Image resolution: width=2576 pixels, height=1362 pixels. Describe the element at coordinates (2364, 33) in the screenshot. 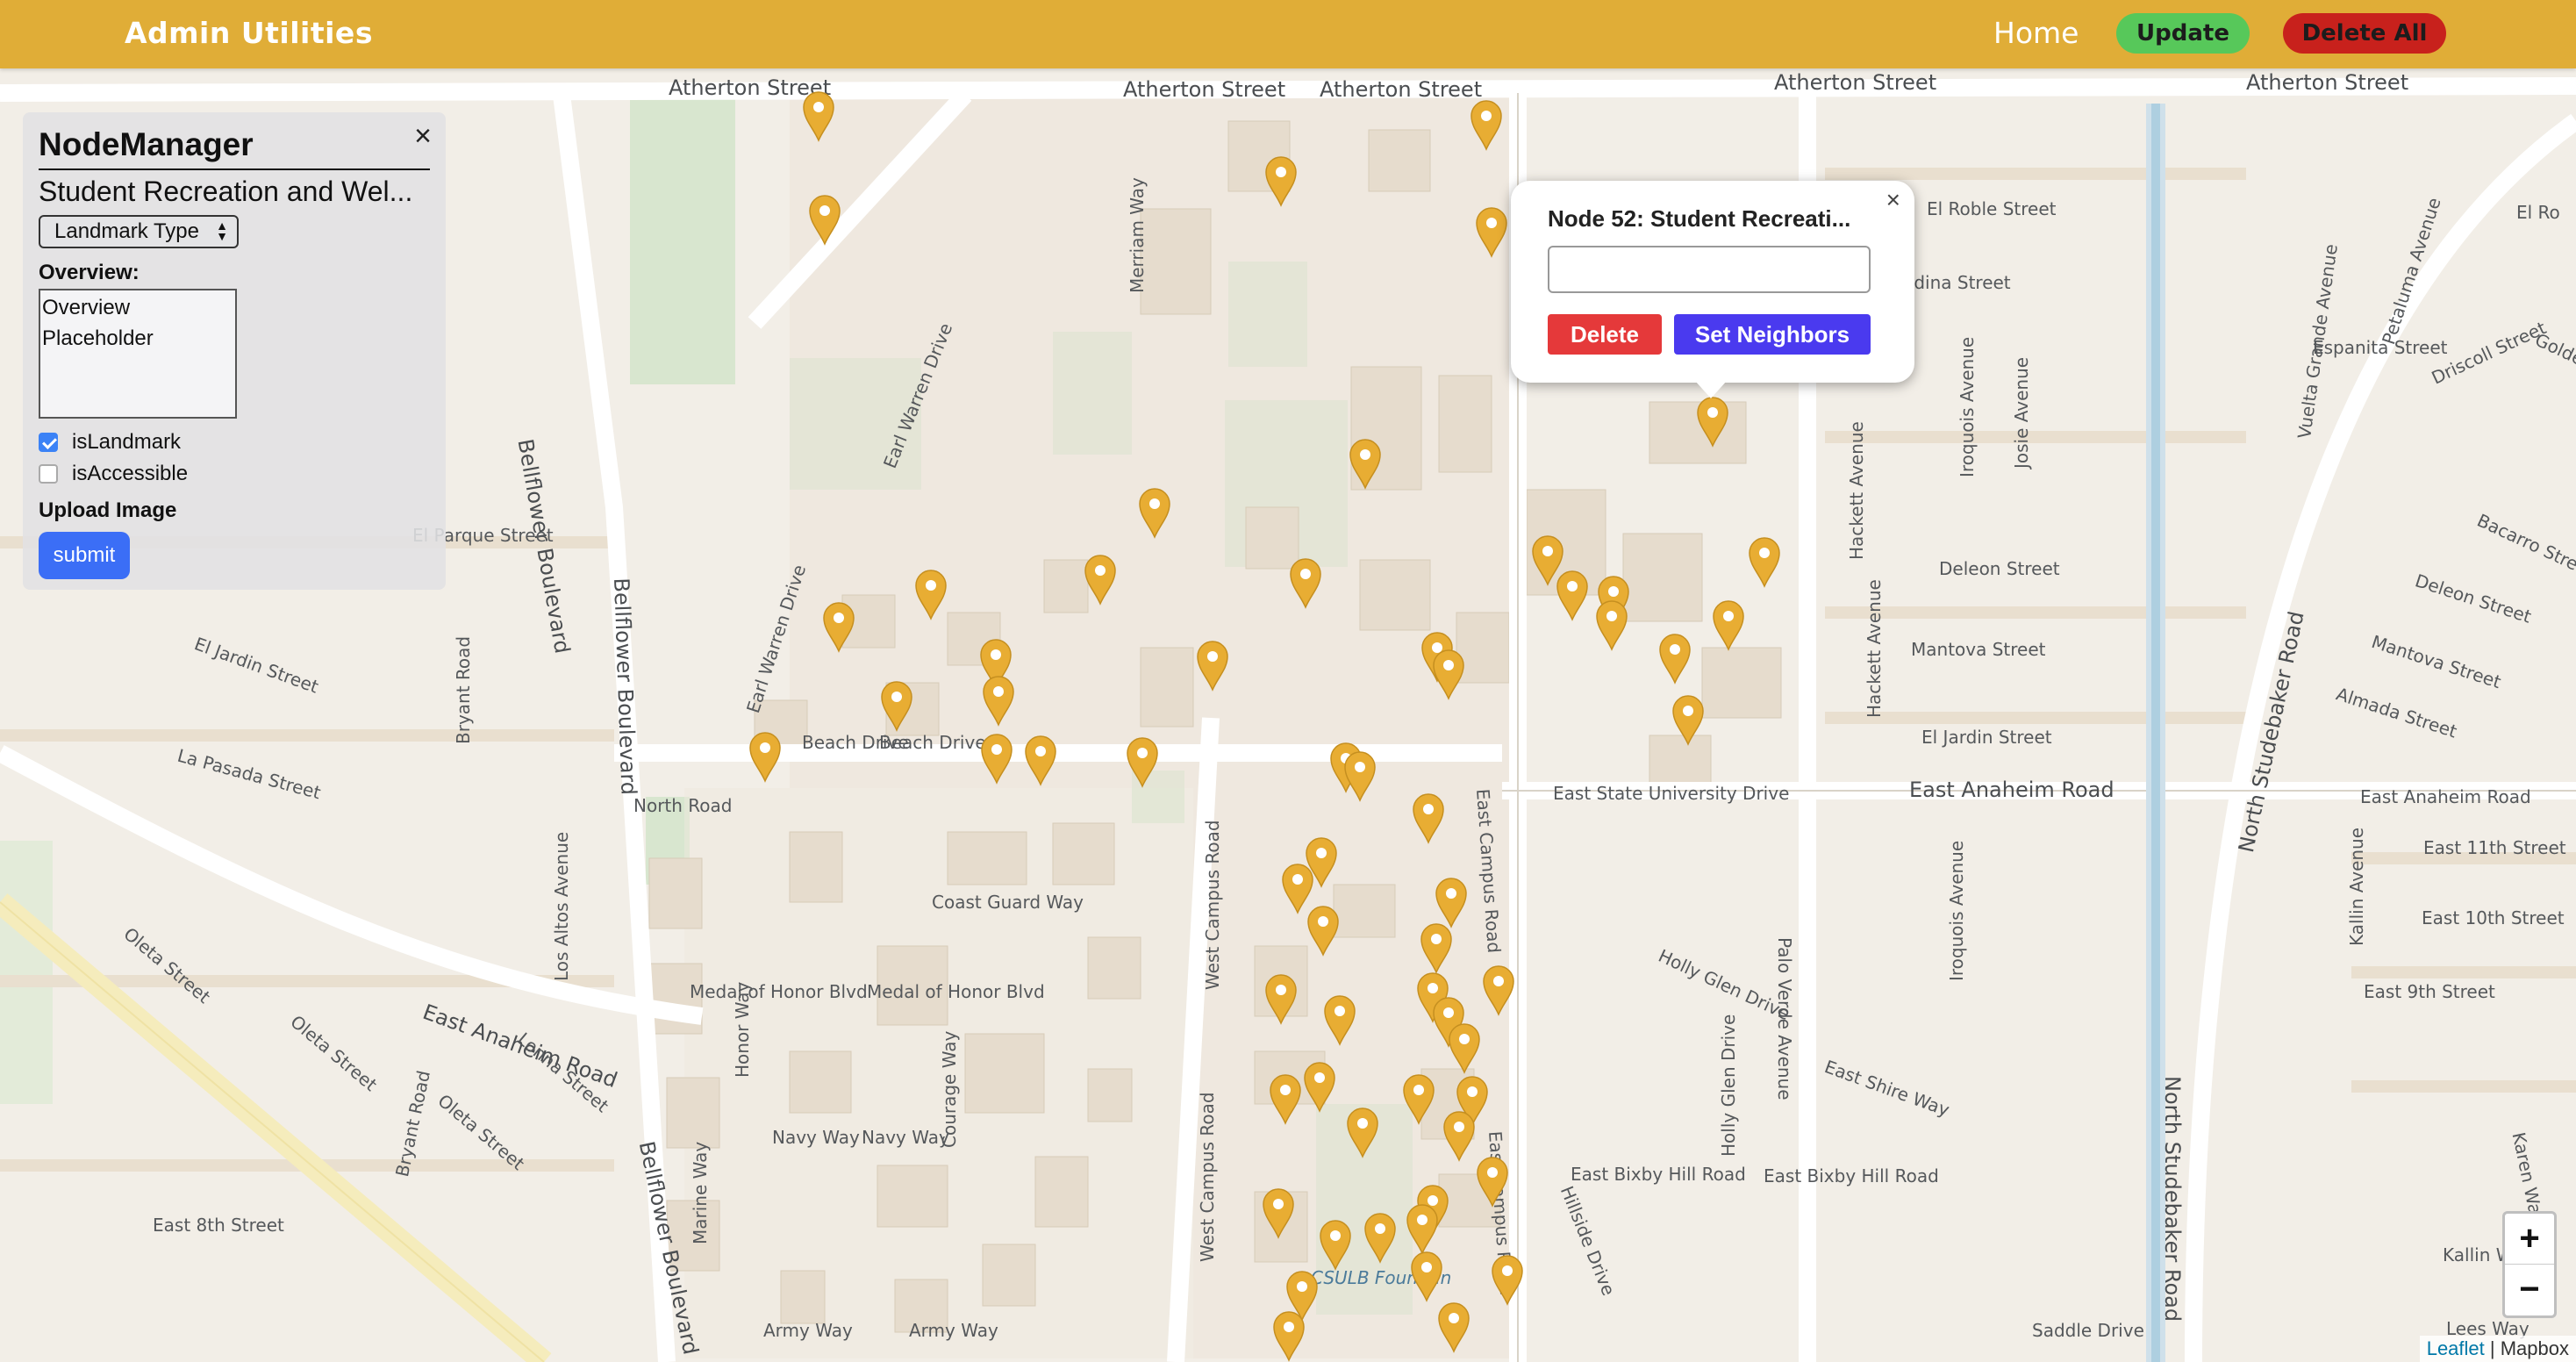

I see `delete-all-button: Delete All` at that location.